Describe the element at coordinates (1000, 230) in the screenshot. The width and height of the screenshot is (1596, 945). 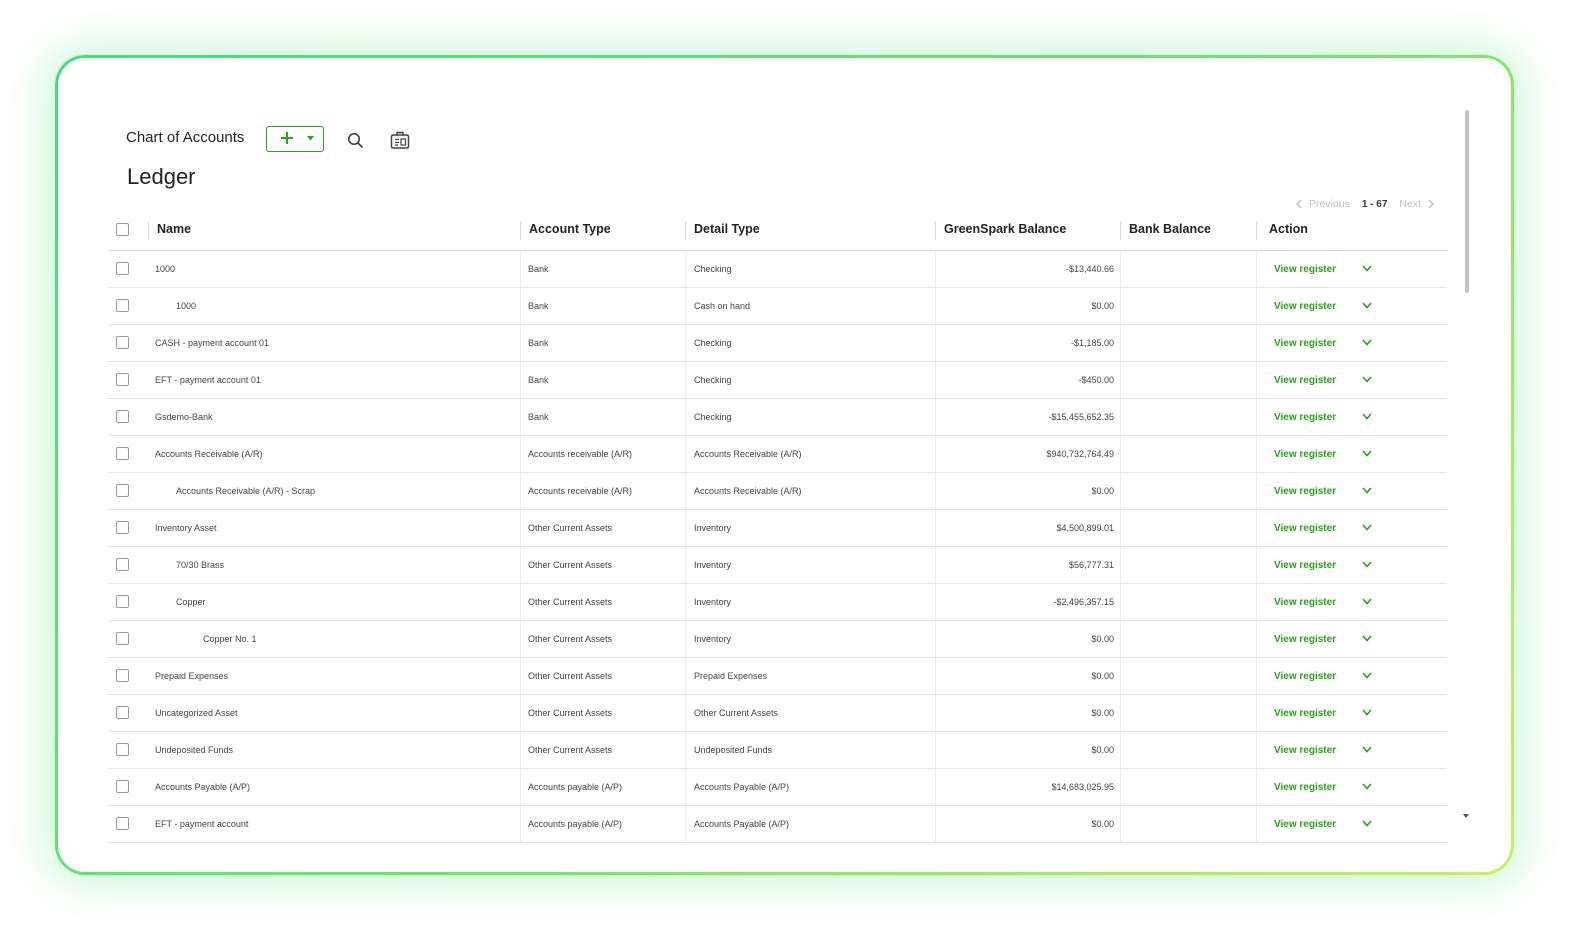
I see `column-header-greenspark-balance: GreenSpark Balance` at that location.